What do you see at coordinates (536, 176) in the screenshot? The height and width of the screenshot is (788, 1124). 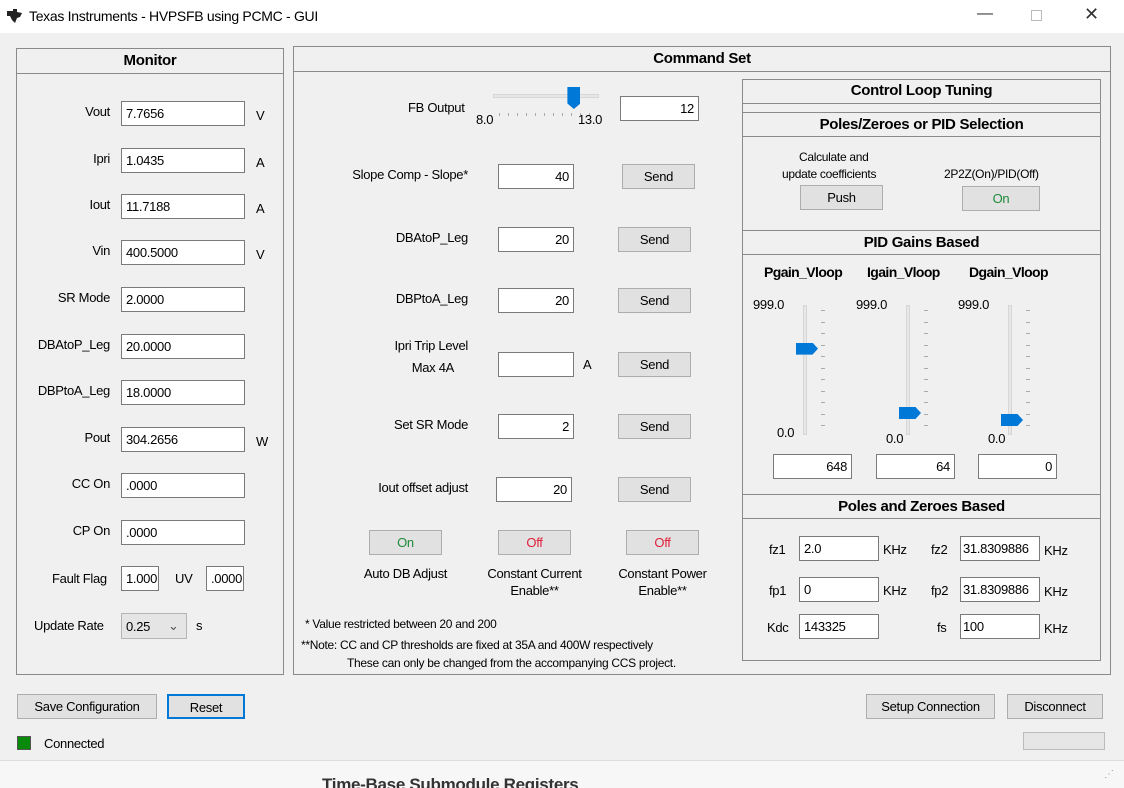 I see `command-value-field: 40` at bounding box center [536, 176].